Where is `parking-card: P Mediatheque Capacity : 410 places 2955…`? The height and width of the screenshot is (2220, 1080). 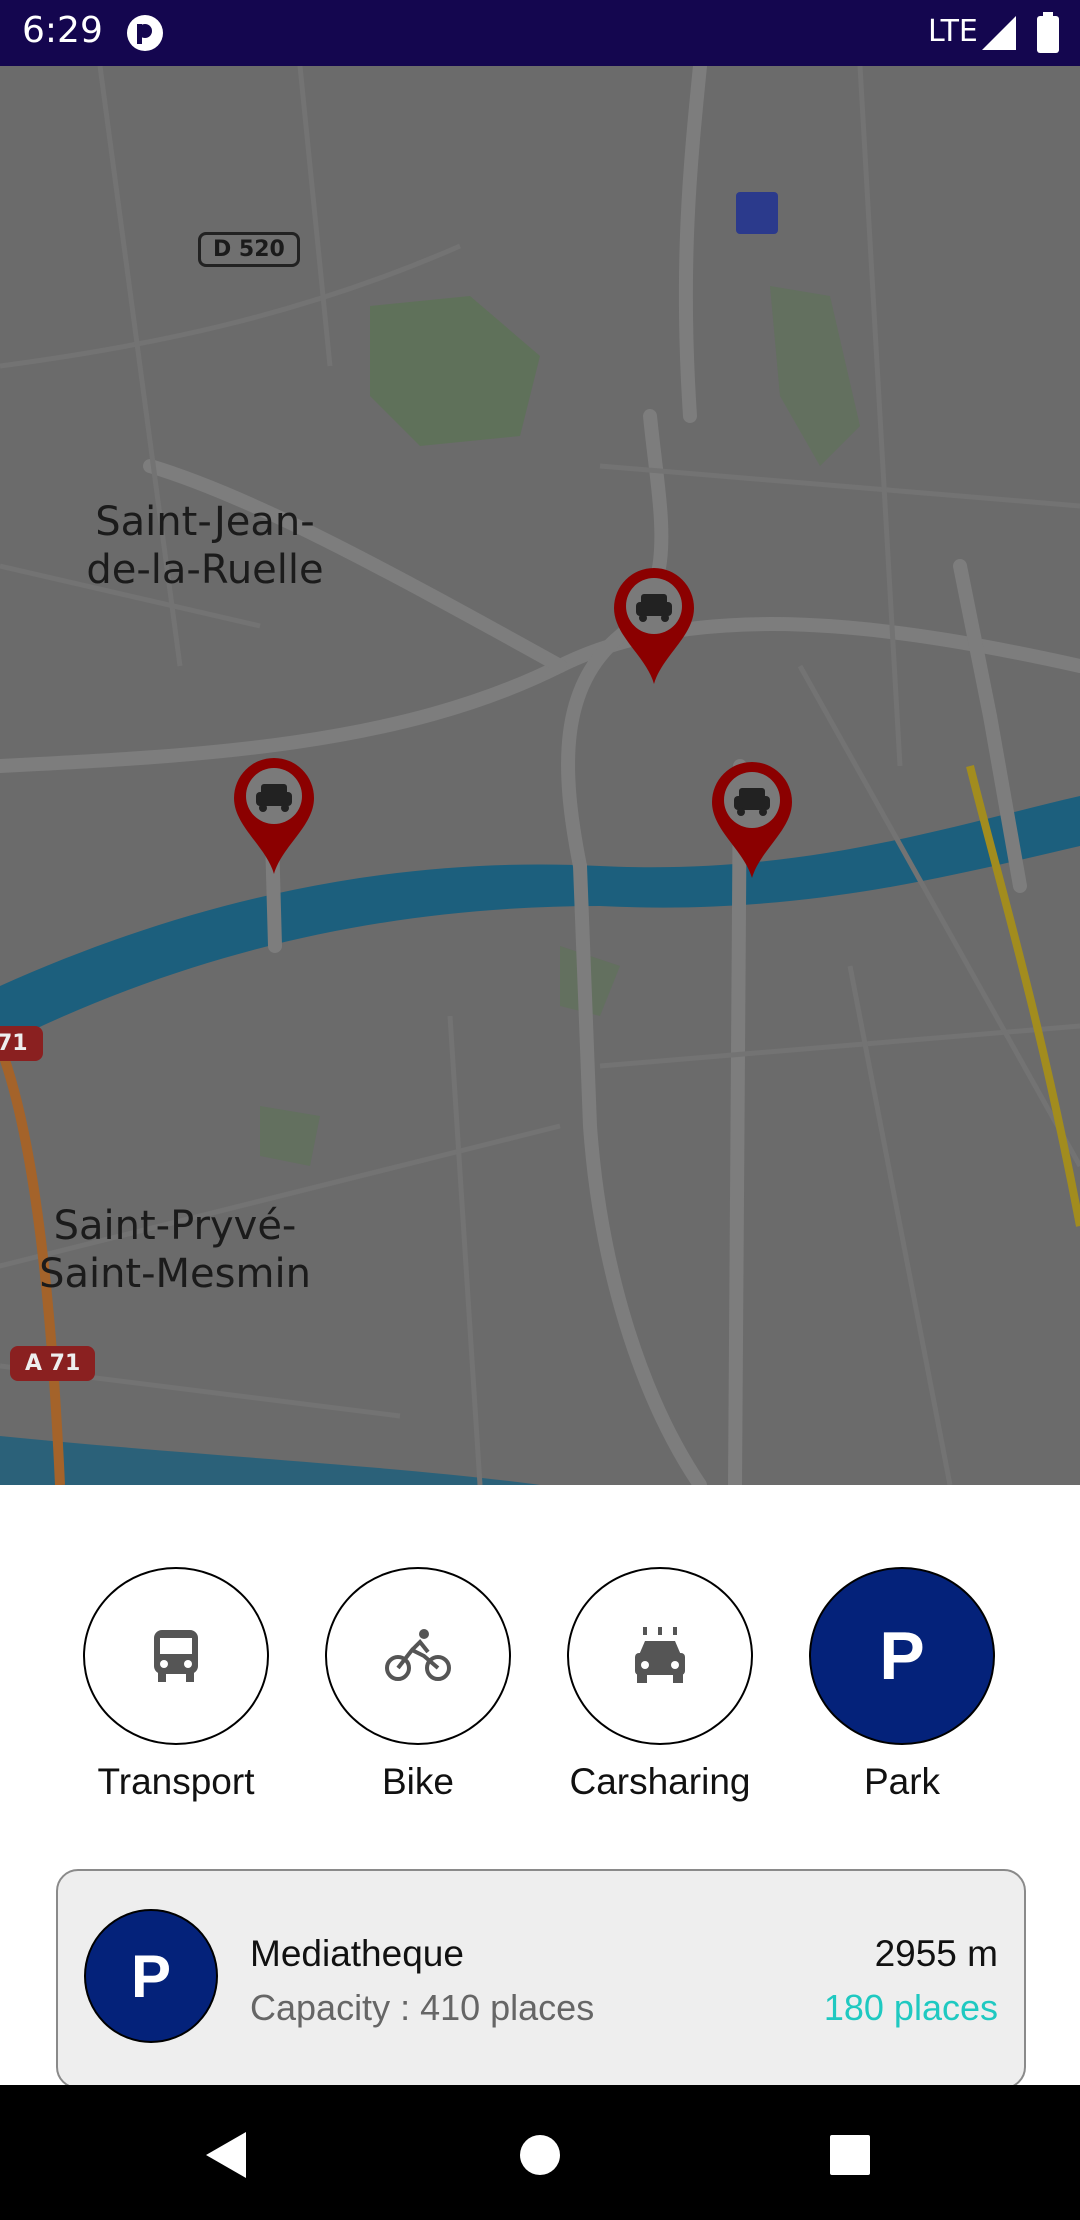
parking-card: P Mediatheque Capacity : 410 places 2955… is located at coordinates (541, 1979).